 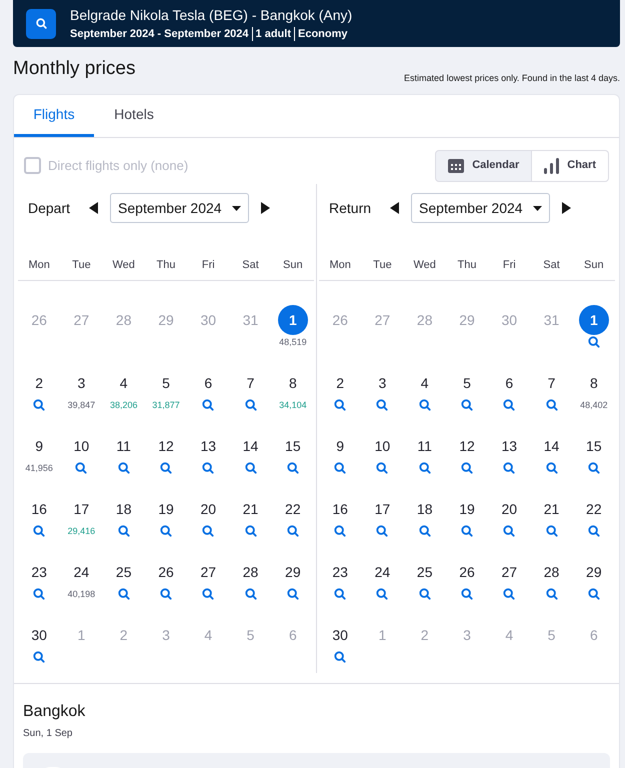 I want to click on tab: Hotels, so click(x=134, y=116).